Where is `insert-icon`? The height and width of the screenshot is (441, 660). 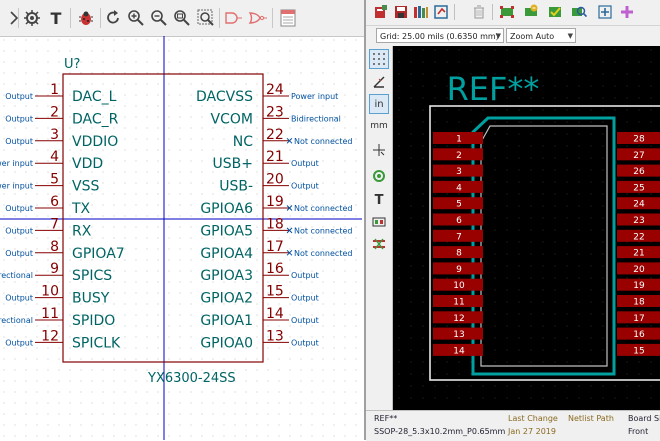 insert-icon is located at coordinates (441, 12).